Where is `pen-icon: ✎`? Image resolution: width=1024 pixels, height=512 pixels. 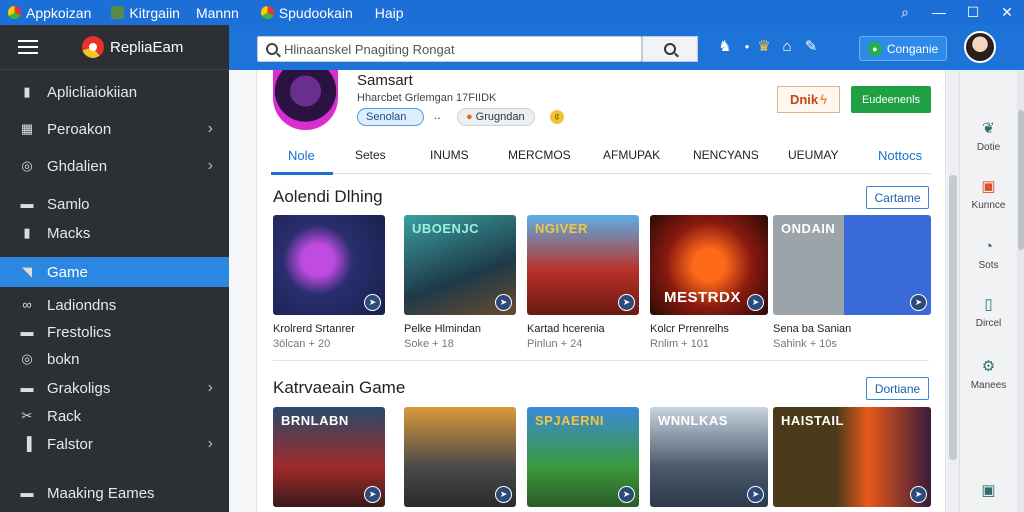
pen-icon: ✎ is located at coordinates (811, 47).